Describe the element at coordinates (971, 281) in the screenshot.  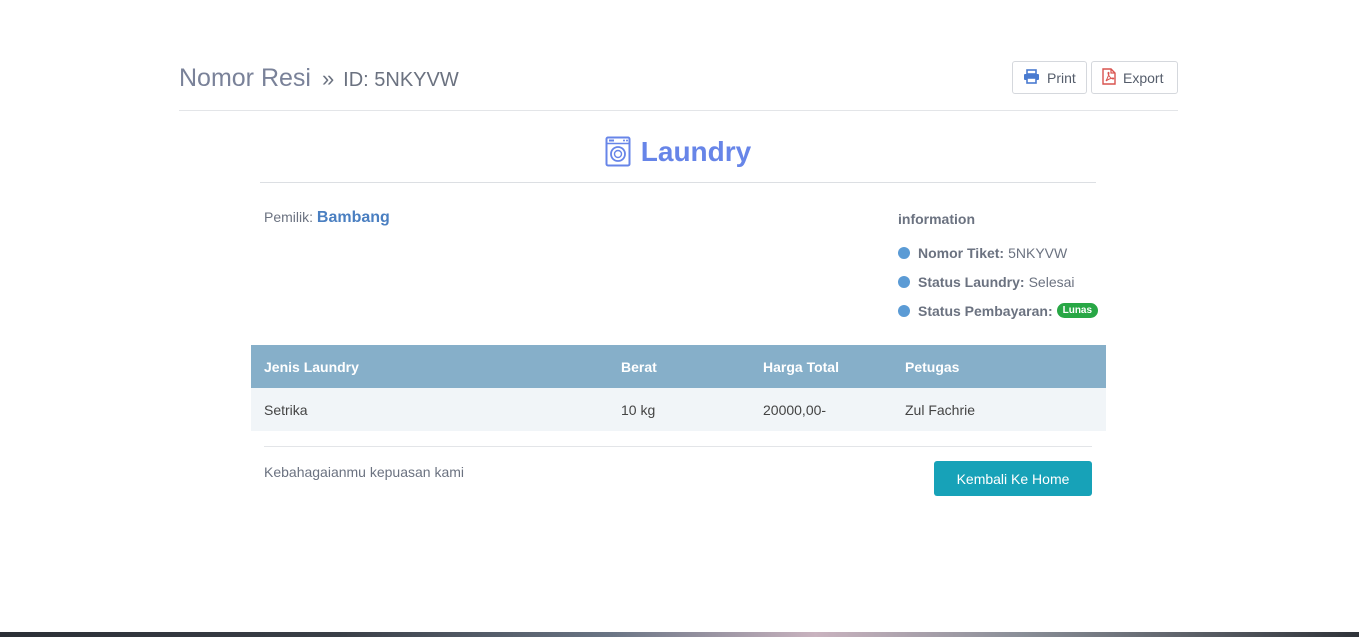
I see `info-label: Status Laundry:` at that location.